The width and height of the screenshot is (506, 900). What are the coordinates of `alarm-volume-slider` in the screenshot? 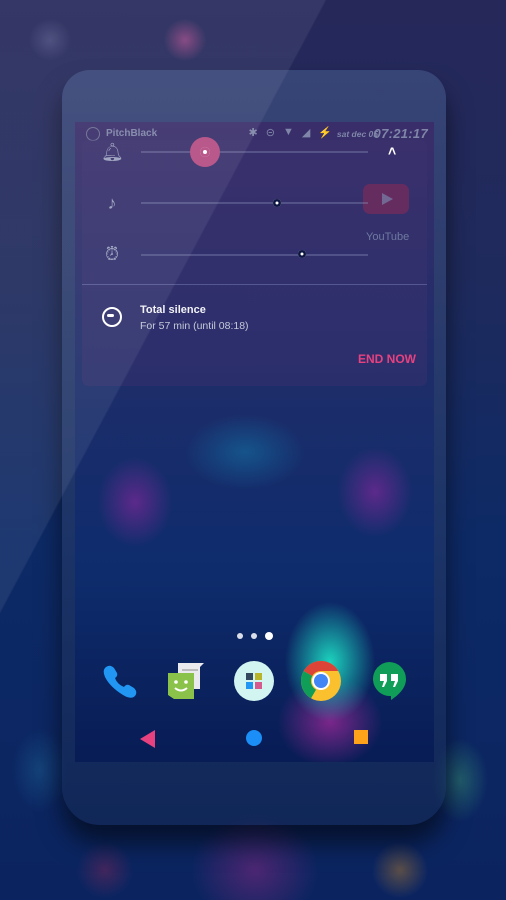 It's located at (254, 255).